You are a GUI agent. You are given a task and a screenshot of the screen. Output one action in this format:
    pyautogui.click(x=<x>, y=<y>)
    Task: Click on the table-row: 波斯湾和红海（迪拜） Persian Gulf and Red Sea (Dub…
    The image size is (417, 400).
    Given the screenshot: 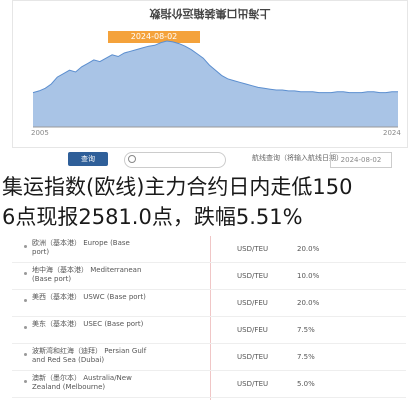 What is the action you would take?
    pyautogui.click(x=209, y=357)
    